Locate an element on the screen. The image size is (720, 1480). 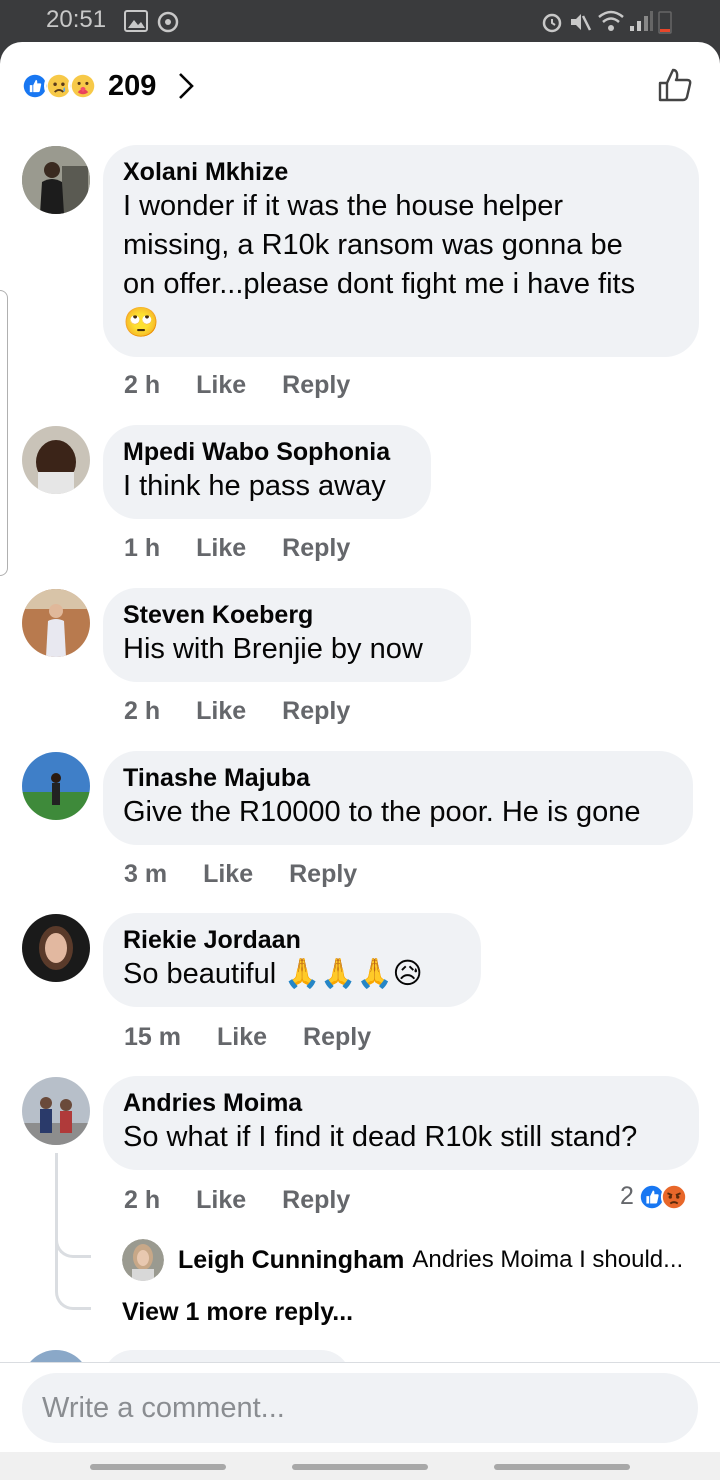
comment-text: Give the R10000 to the poor. He is gone is located at coordinates (382, 812).